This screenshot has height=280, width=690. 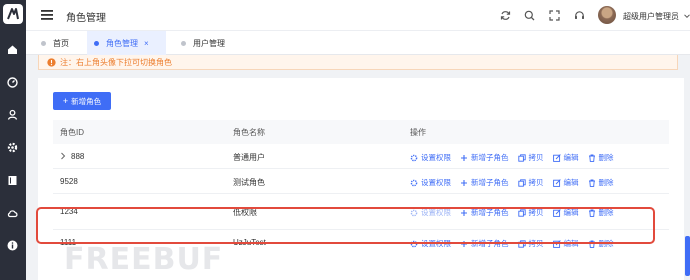 I want to click on watermark: FREEBUF, so click(x=144, y=259).